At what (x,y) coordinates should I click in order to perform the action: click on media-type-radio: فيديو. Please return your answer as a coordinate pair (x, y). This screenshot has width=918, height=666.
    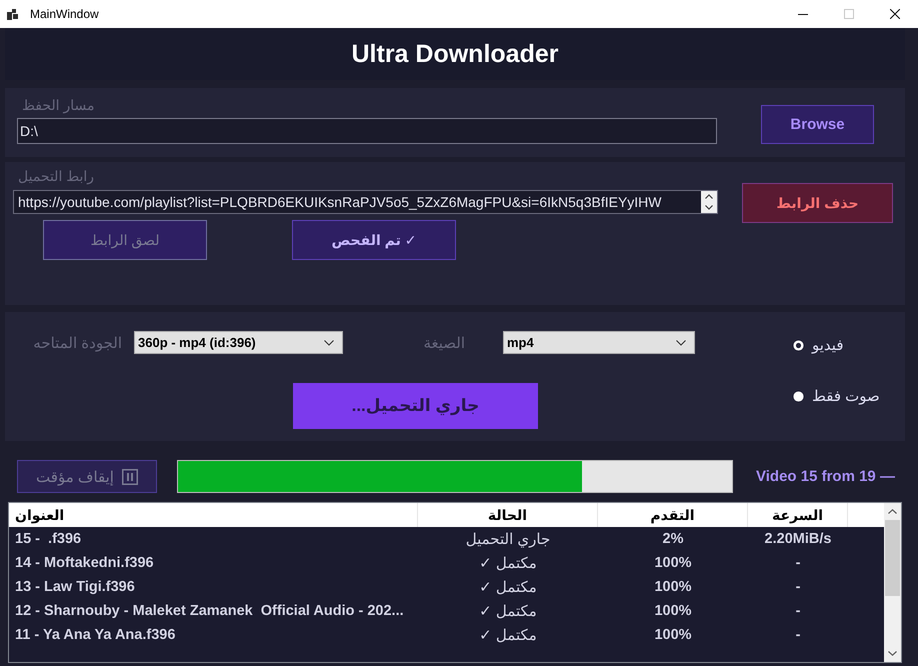
    Looking at the image, I should click on (836, 345).